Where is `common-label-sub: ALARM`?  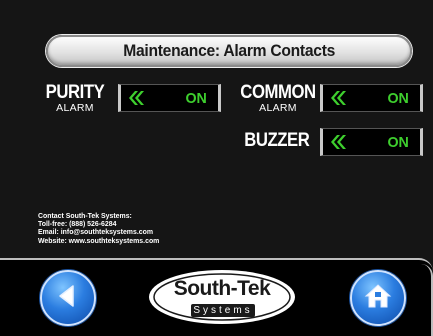 common-label-sub: ALARM is located at coordinates (278, 108).